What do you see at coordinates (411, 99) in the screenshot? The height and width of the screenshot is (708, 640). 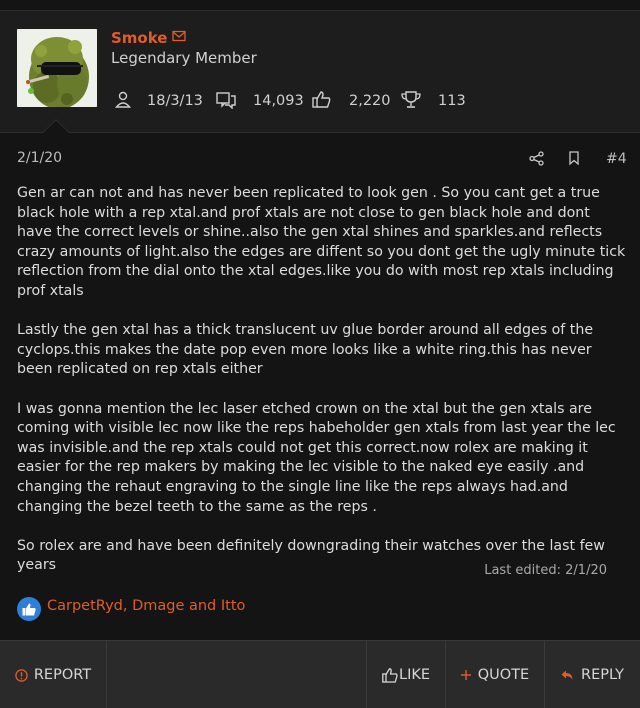 I see `trophy-icon` at bounding box center [411, 99].